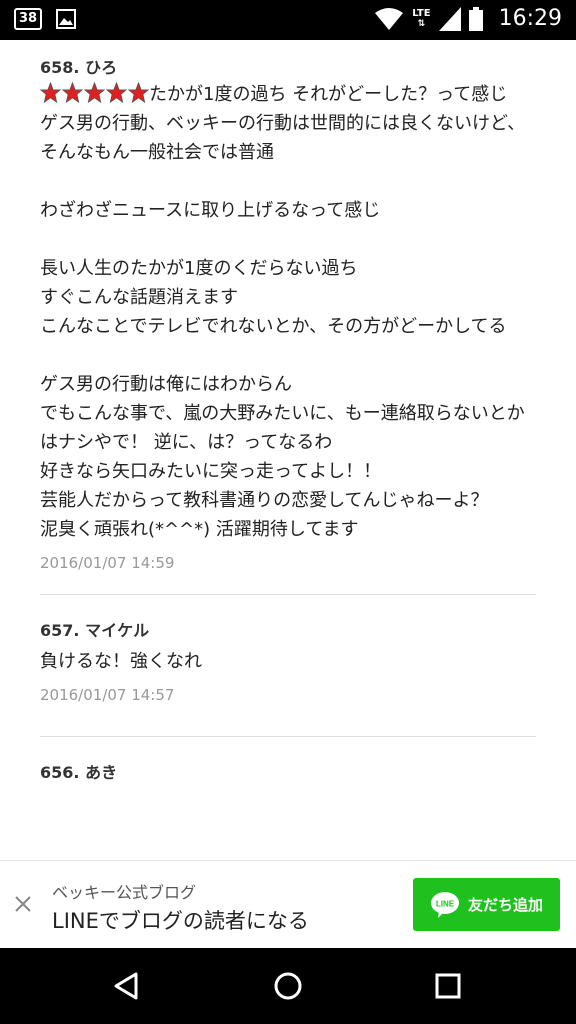 Image resolution: width=576 pixels, height=1024 pixels. I want to click on add-friend-button: LINE 友だち追加, so click(486, 904).